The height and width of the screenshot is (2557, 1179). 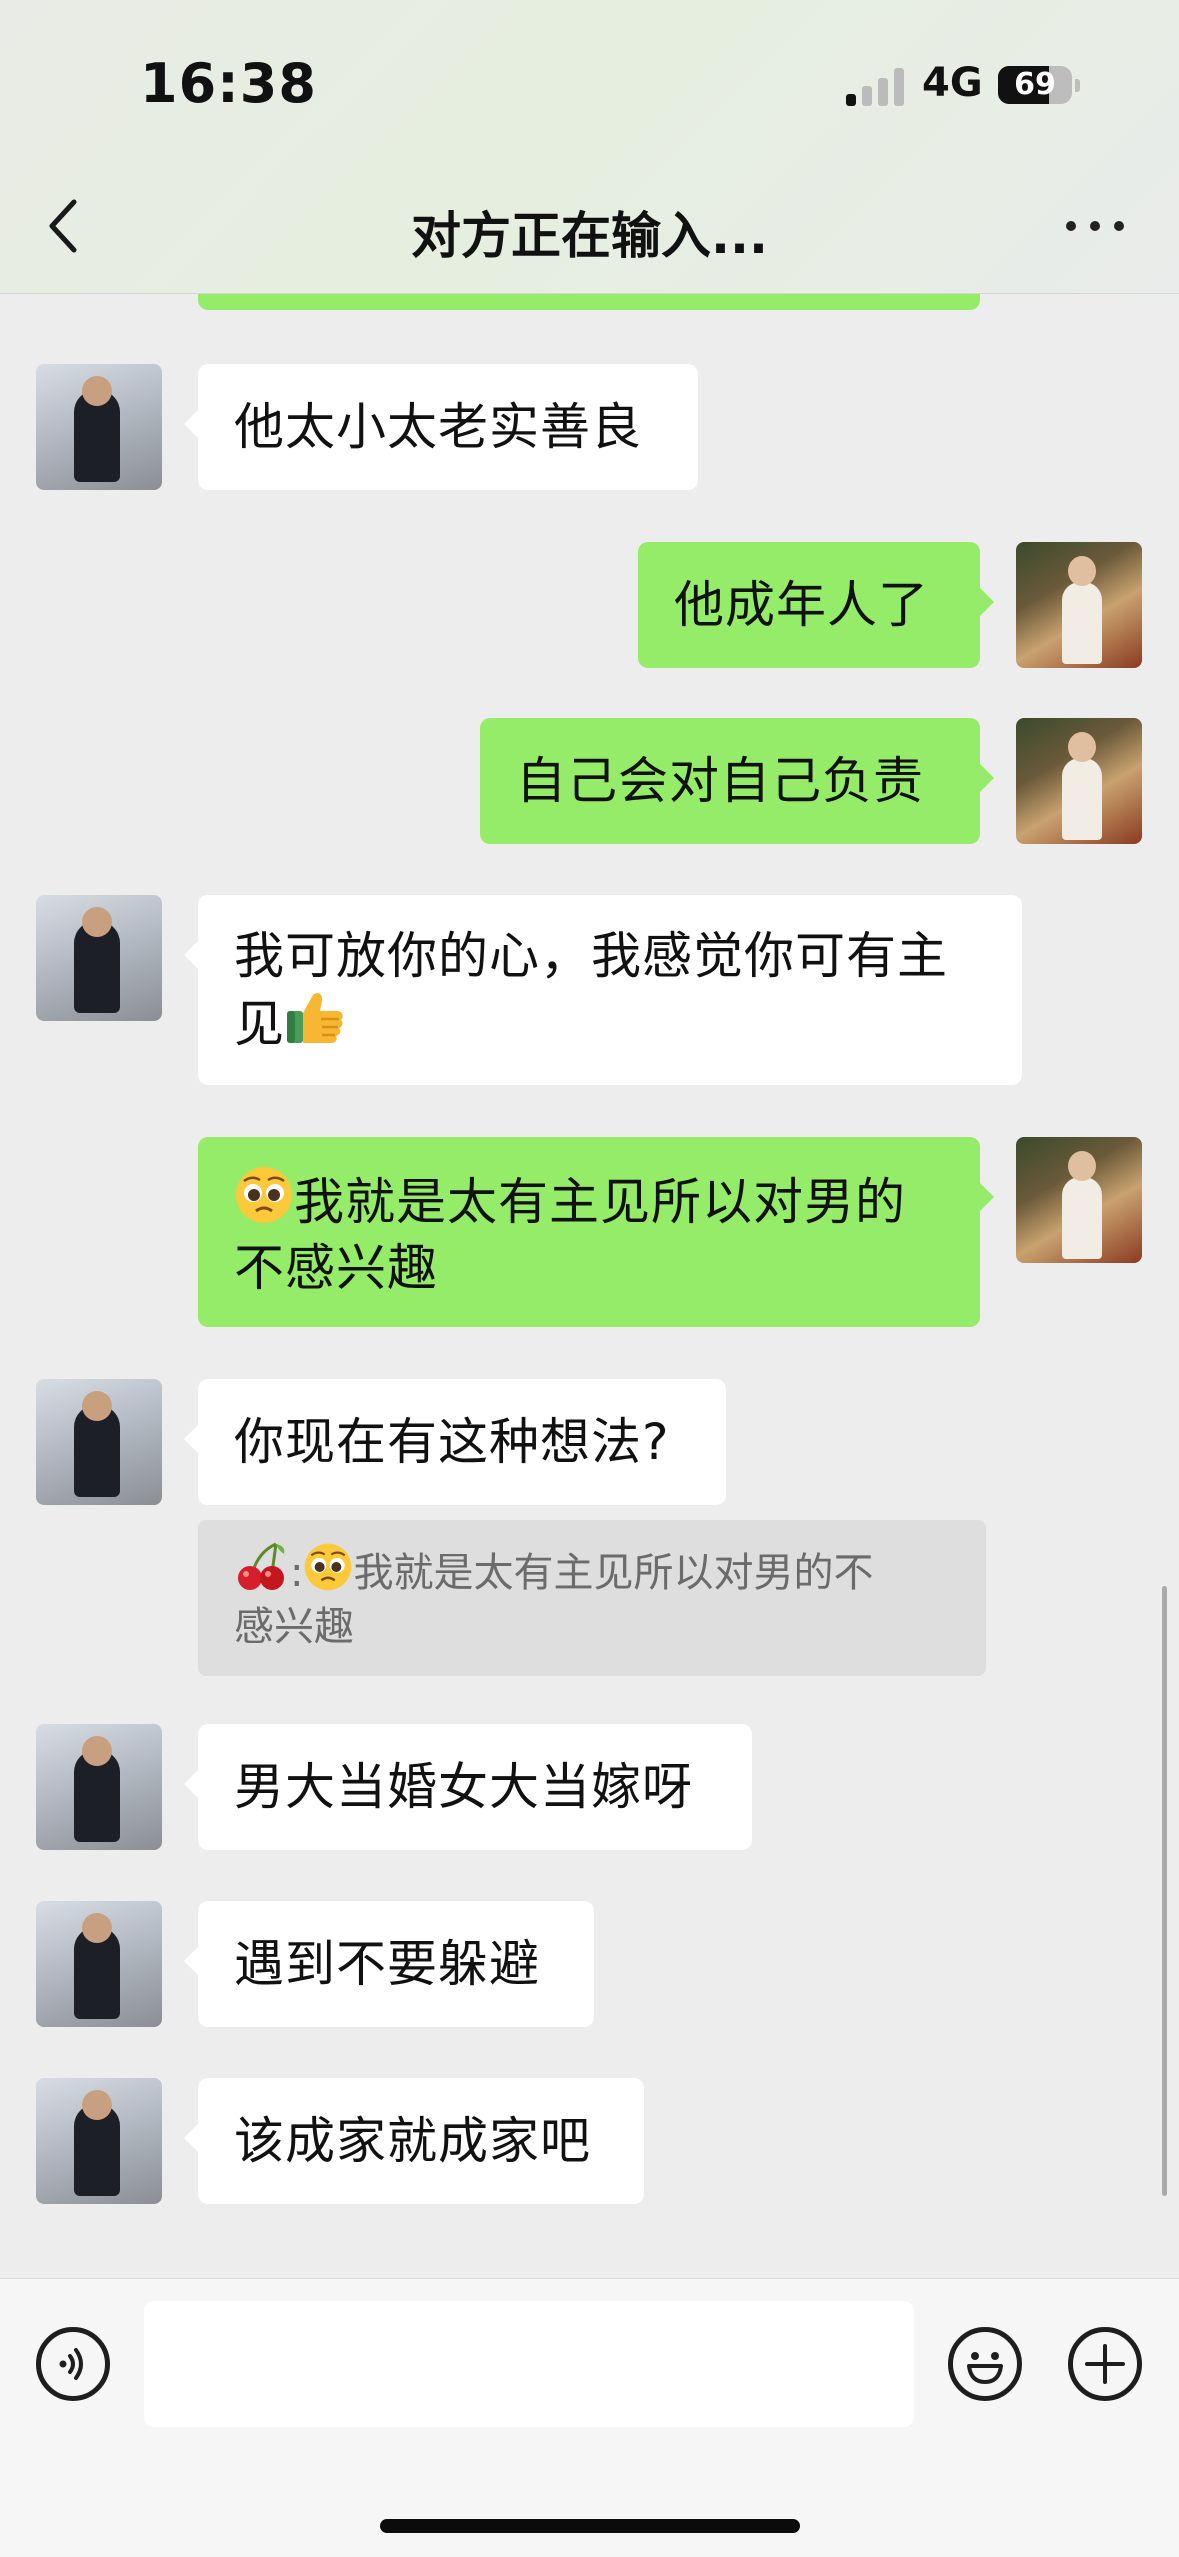 What do you see at coordinates (1077, 85) in the screenshot?
I see `battery-tip` at bounding box center [1077, 85].